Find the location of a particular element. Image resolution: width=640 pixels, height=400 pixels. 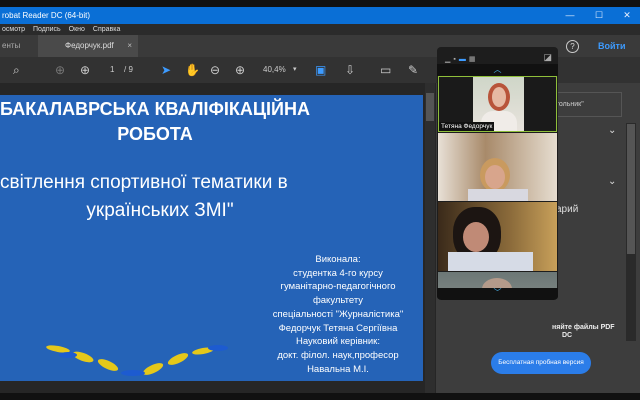

slide-topic-line2: українських ЗМІ" is located at coordinates (160, 210).